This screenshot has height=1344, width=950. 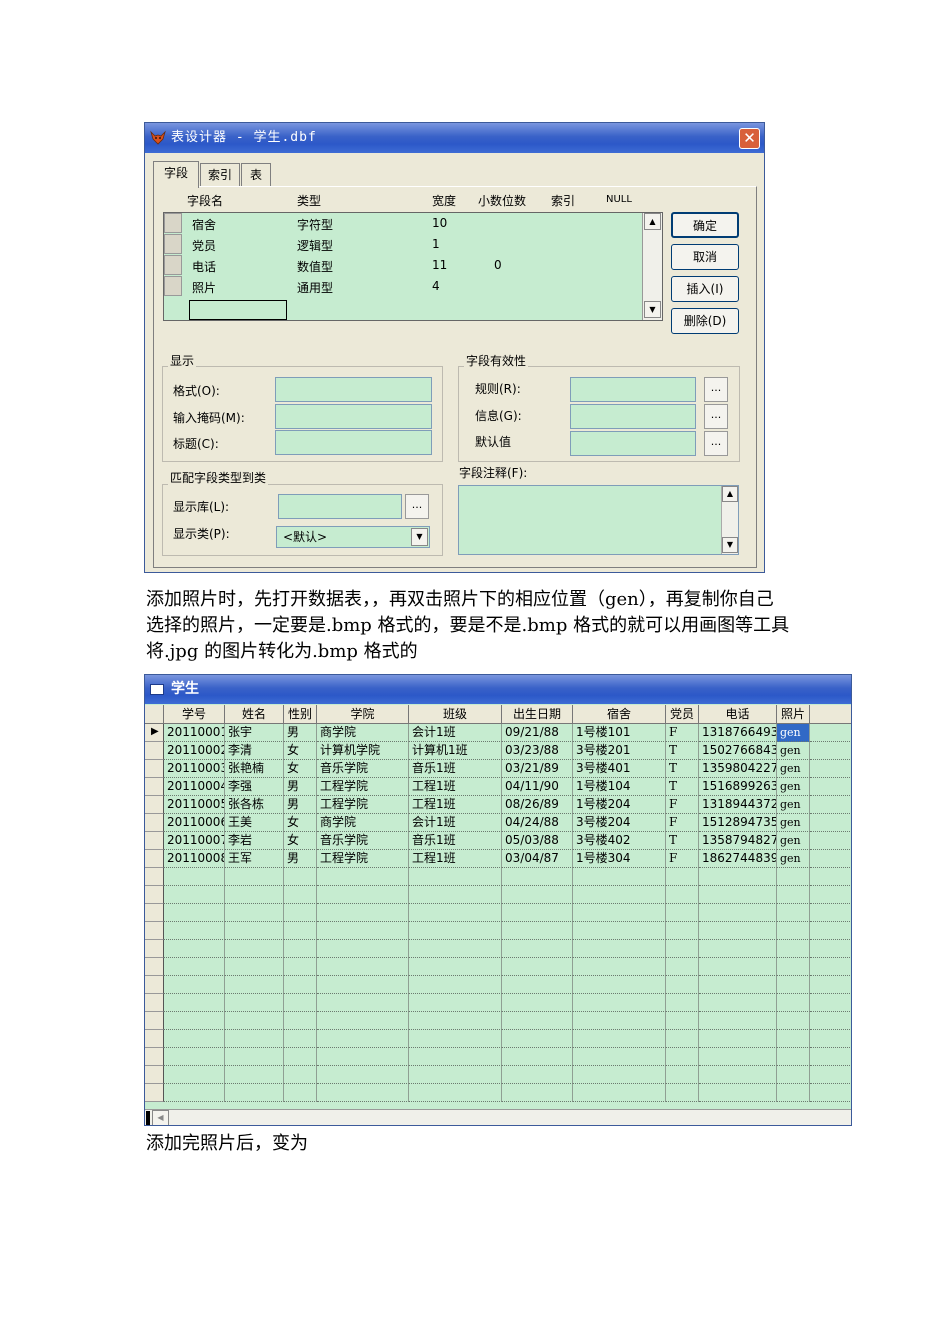 What do you see at coordinates (619, 733) in the screenshot?
I see `cell-dorm: 1号楼101` at bounding box center [619, 733].